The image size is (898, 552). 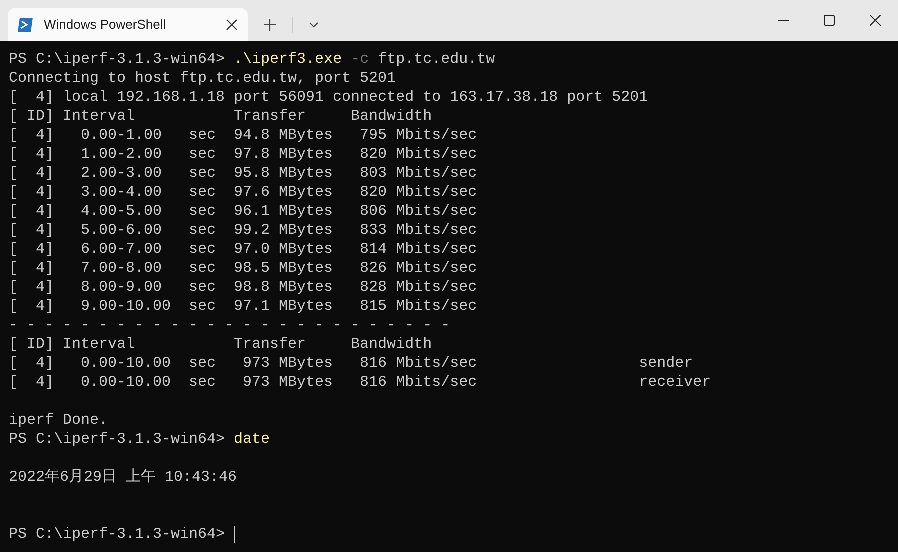 I want to click on output-line: [ 4] 1.00-2.00 sec 97.8 MBytes 820 Mbits/sec, so click(x=243, y=154).